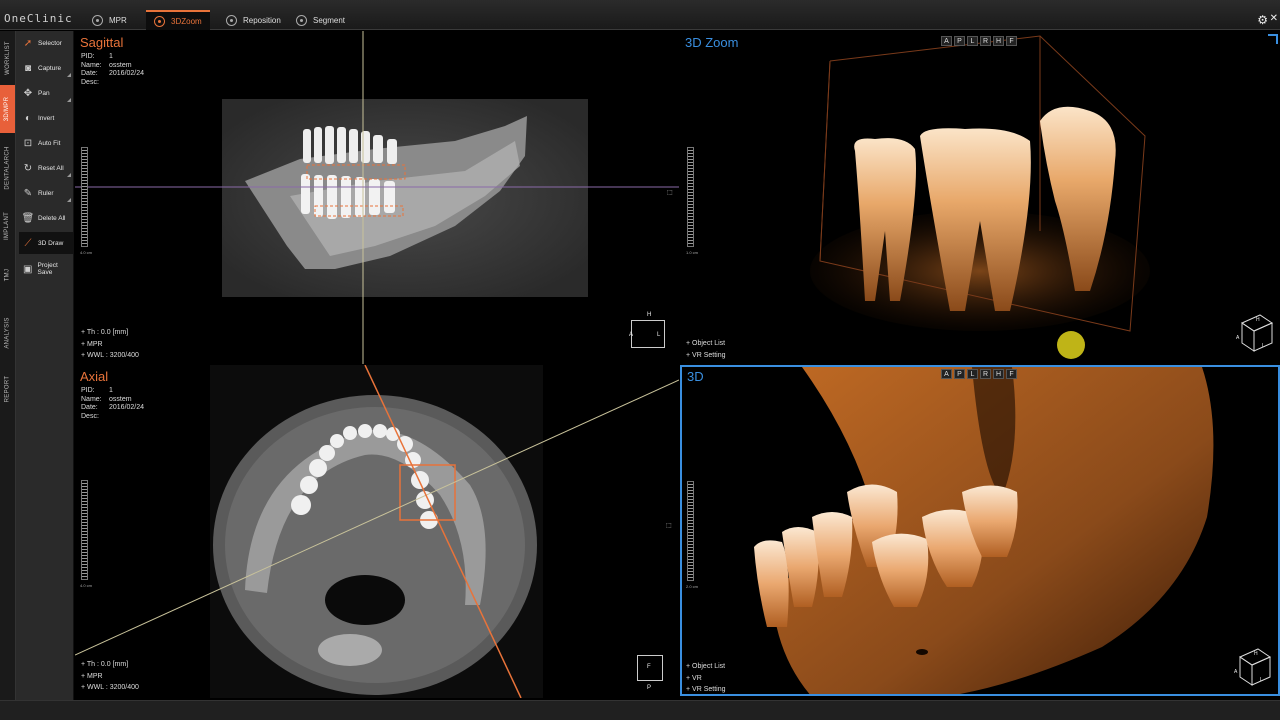 The height and width of the screenshot is (720, 1280). What do you see at coordinates (7, 226) in the screenshot?
I see `vtab-implant: IMPLANT` at bounding box center [7, 226].